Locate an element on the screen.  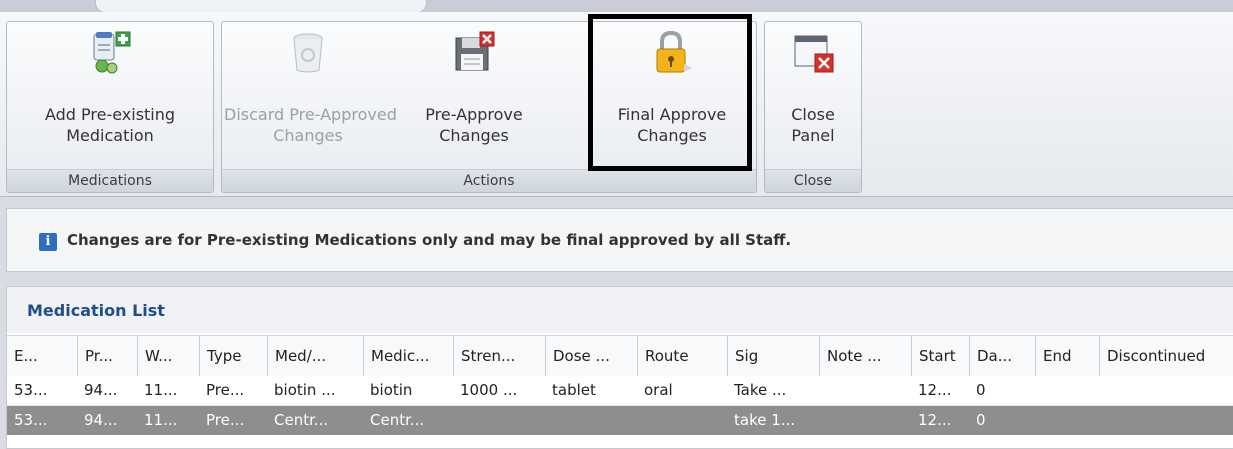
add-medication-icon is located at coordinates (110, 52).